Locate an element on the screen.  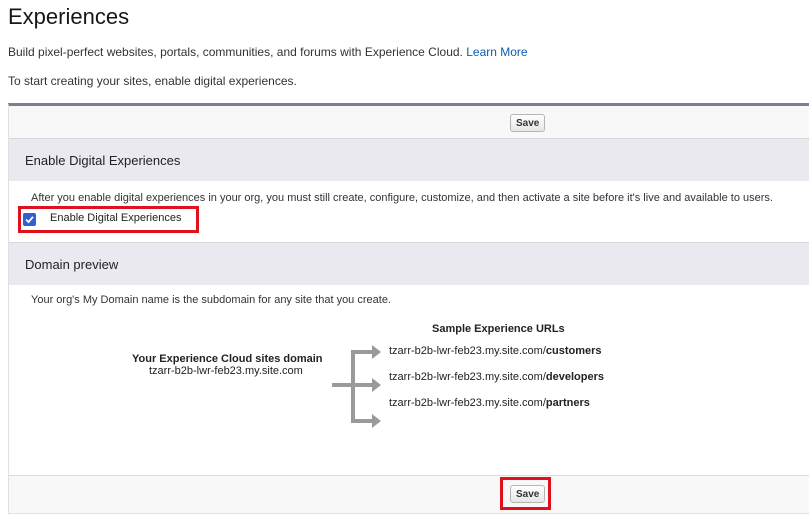
enable-section-heading: Enable Digital Experiences is located at coordinates (103, 160).